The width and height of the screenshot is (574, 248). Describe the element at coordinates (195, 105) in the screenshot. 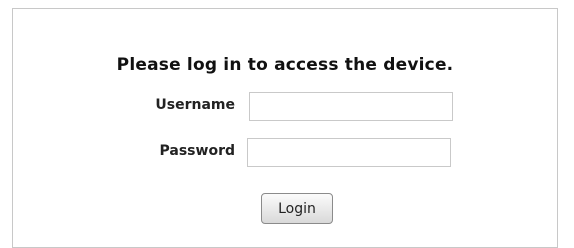

I see `username-label: Username` at that location.